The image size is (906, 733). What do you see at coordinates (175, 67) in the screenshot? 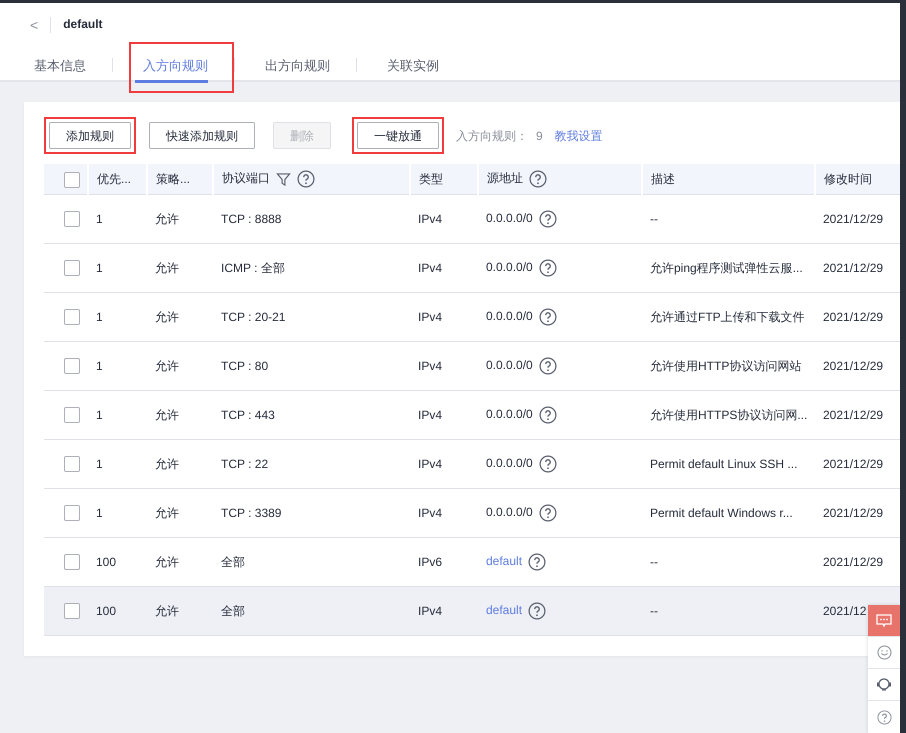
I see `tab: 入方向规则` at bounding box center [175, 67].